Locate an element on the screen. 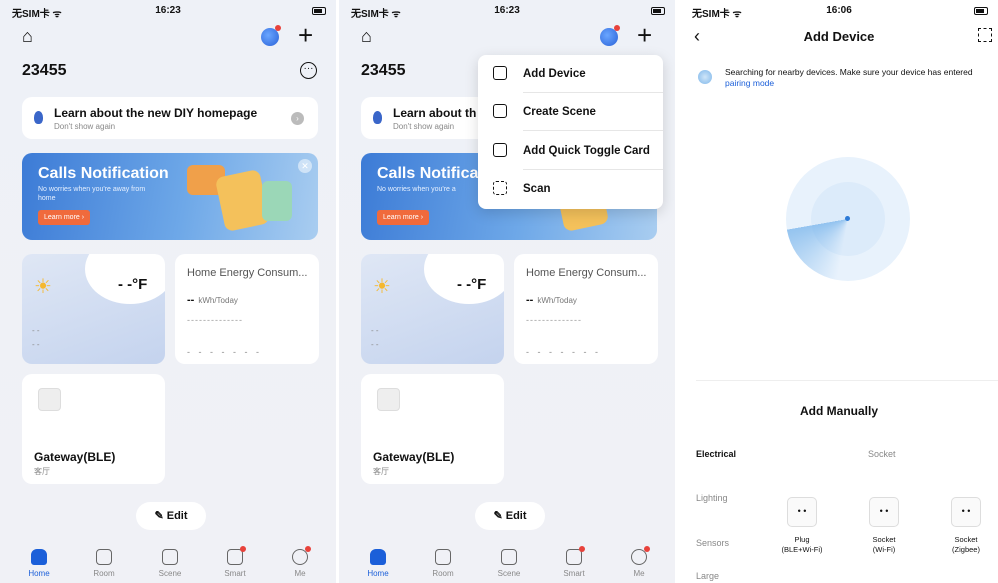 This screenshot has height=583, width=998. energy-chart-placeholder: - - - - - - - is located at coordinates (224, 352).